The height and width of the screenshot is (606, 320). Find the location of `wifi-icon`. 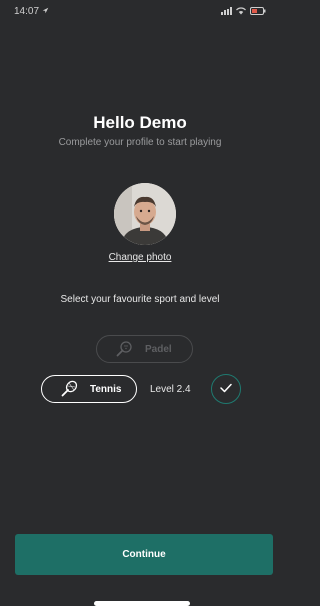

wifi-icon is located at coordinates (241, 11).